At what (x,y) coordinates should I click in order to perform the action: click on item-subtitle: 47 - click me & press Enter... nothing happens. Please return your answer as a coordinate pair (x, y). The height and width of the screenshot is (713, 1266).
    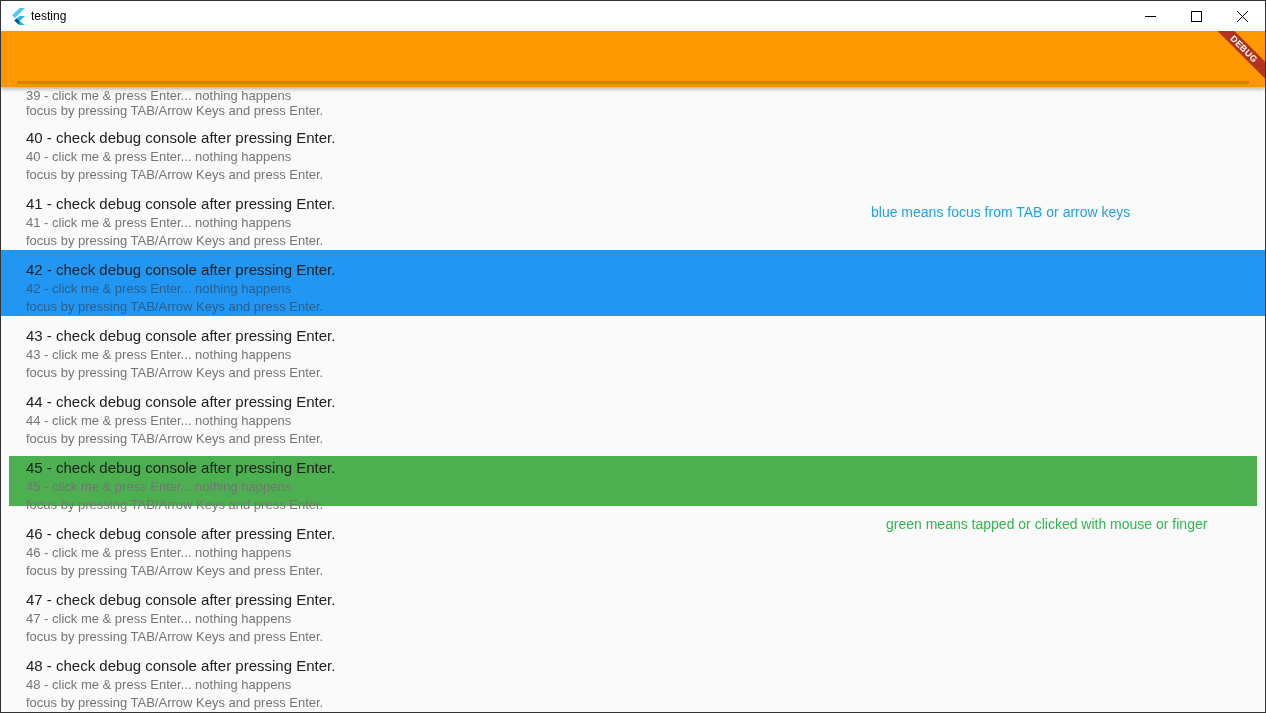
    Looking at the image, I should click on (159, 619).